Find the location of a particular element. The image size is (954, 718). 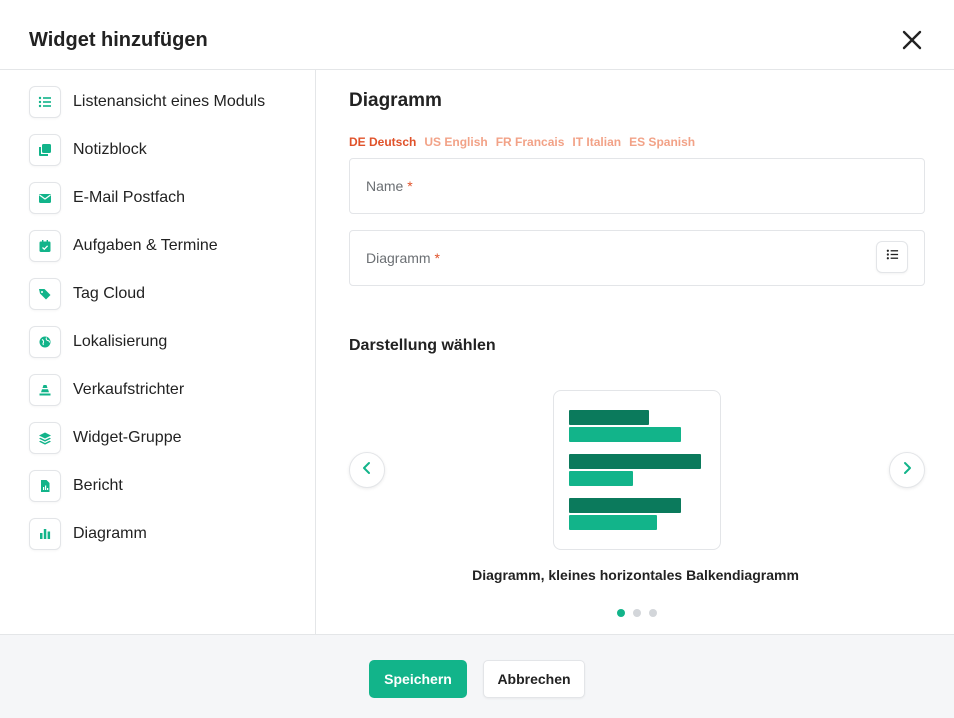

sidebar-item-email: E-Mail Postfach is located at coordinates (169, 198).